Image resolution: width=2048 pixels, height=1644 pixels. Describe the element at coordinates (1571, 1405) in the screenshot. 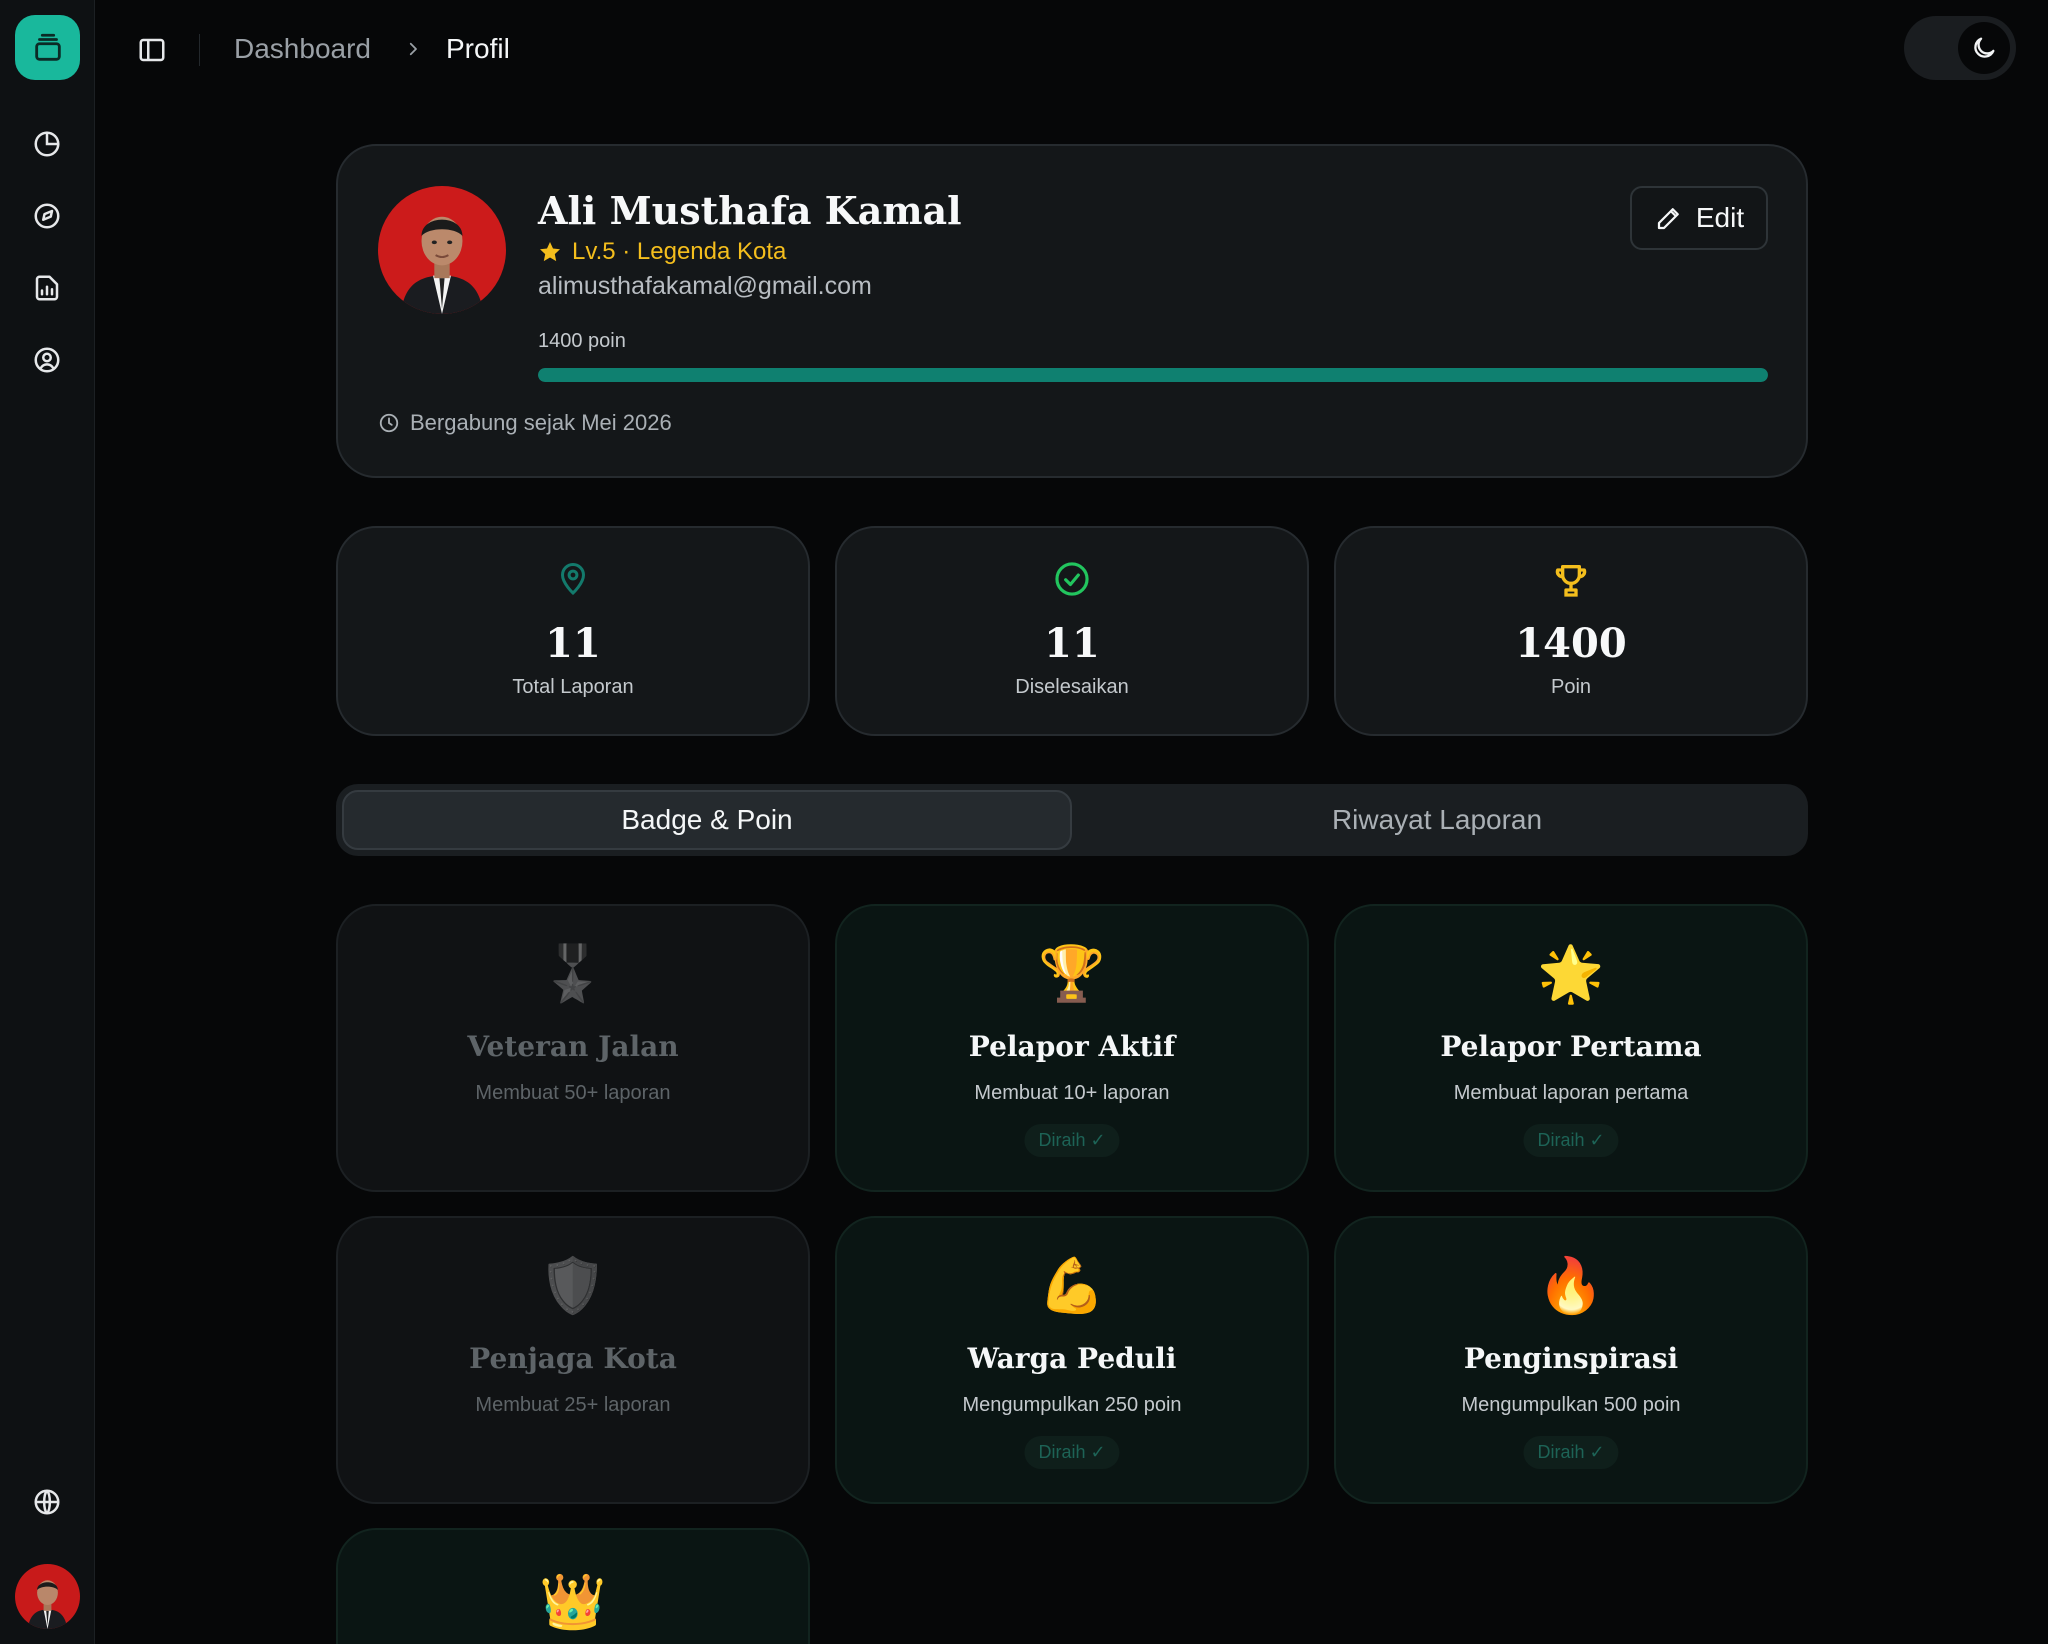

I see `badge-desc: Mengumpulkan 500 poin` at that location.